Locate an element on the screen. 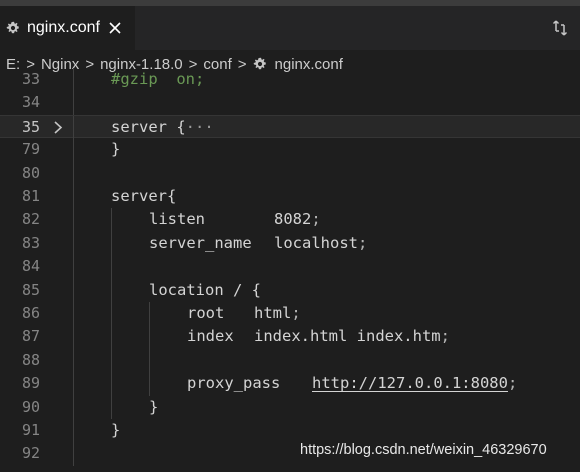  code-line: 86 root html; is located at coordinates (290, 314).